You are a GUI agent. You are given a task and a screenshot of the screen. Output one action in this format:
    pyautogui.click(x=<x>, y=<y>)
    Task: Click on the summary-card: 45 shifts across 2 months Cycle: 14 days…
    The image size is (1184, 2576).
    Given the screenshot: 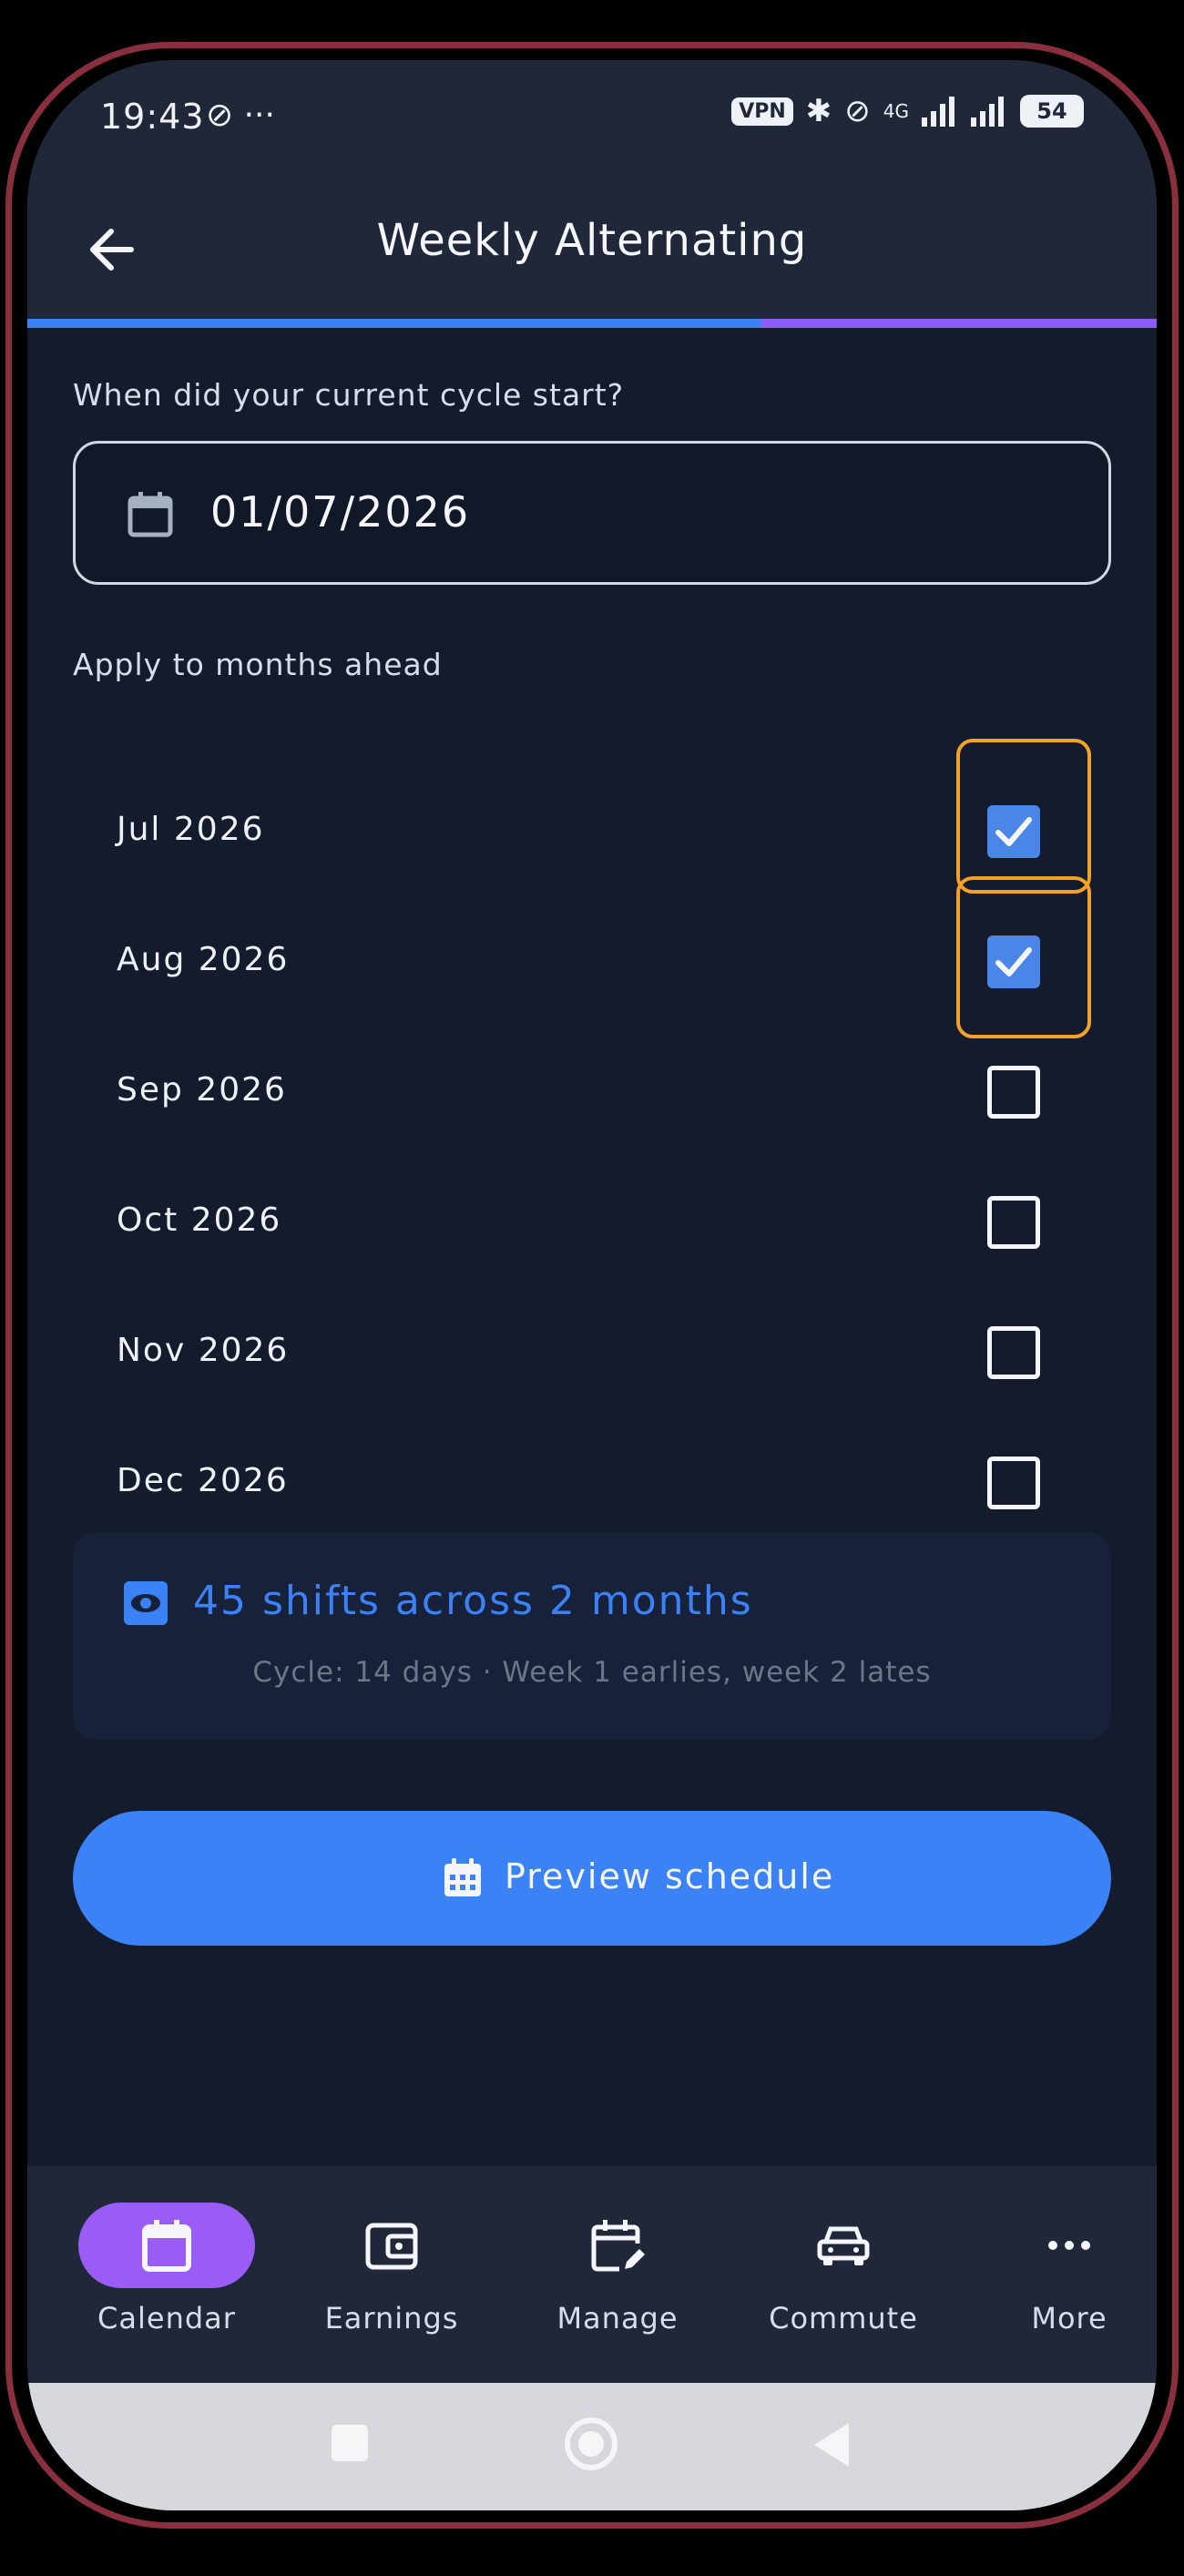 What is the action you would take?
    pyautogui.click(x=592, y=1636)
    